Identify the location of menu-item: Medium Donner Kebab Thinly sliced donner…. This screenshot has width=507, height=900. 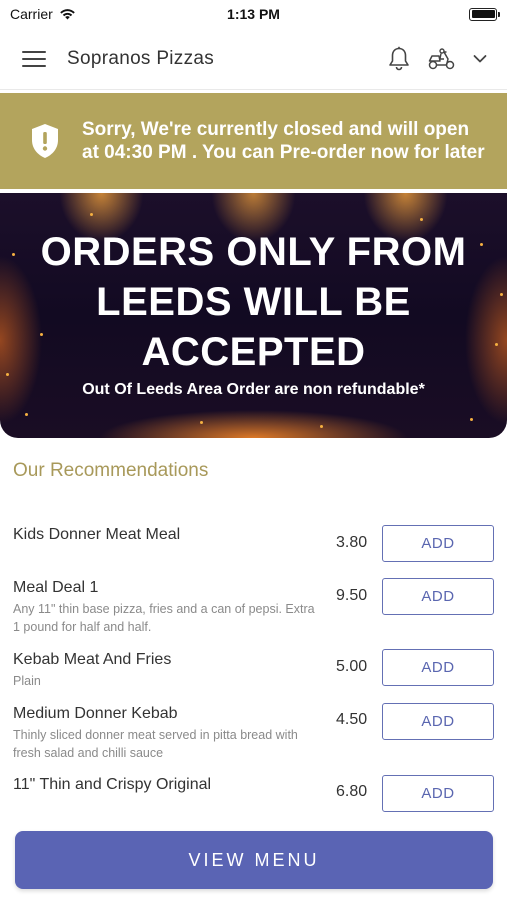
(253, 729).